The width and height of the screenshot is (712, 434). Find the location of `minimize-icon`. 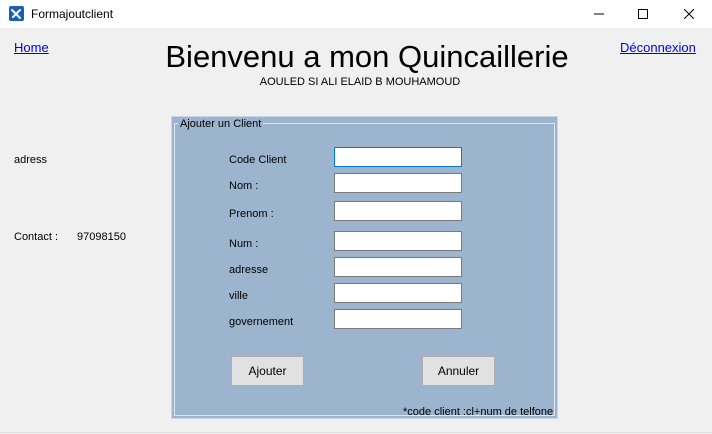

minimize-icon is located at coordinates (599, 14).